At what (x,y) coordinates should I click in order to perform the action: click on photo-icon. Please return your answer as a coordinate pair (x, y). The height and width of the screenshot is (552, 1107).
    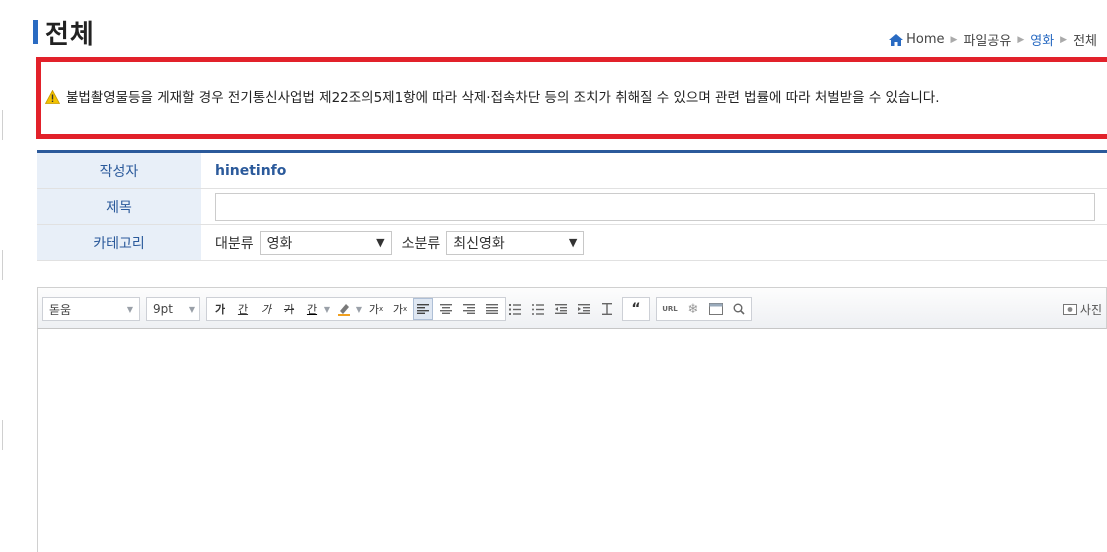
    Looking at the image, I should click on (1069, 309).